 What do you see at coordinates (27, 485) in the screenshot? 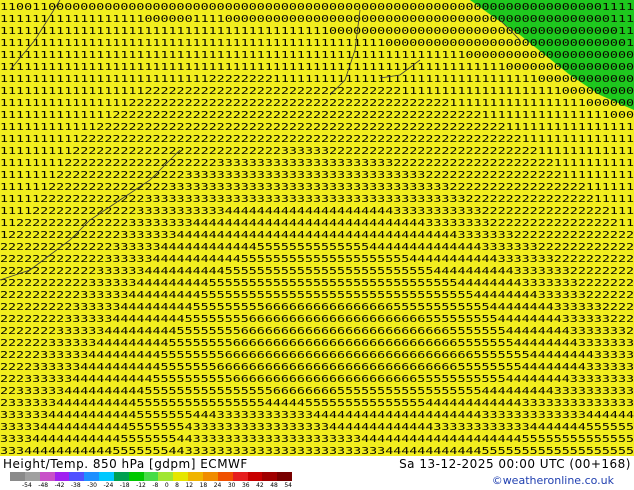
I see `scale-tick-label: -54` at bounding box center [27, 485].